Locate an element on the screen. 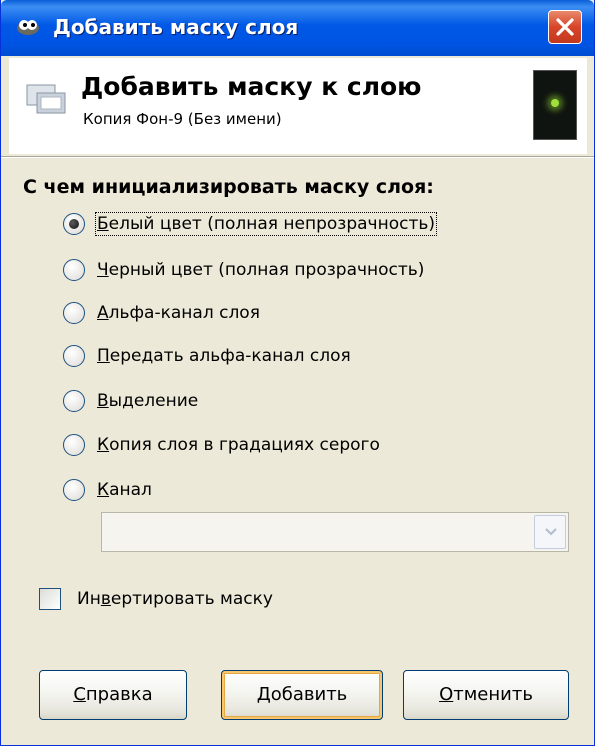 The width and height of the screenshot is (595, 746). radio-label: Канал is located at coordinates (124, 490).